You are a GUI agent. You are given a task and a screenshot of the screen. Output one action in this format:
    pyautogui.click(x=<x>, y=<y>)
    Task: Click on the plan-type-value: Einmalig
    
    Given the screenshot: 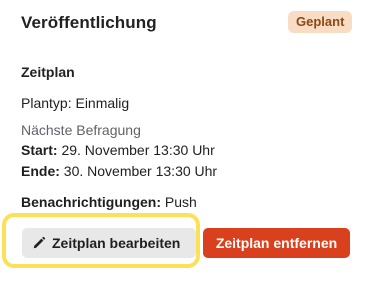 What is the action you would take?
    pyautogui.click(x=102, y=103)
    